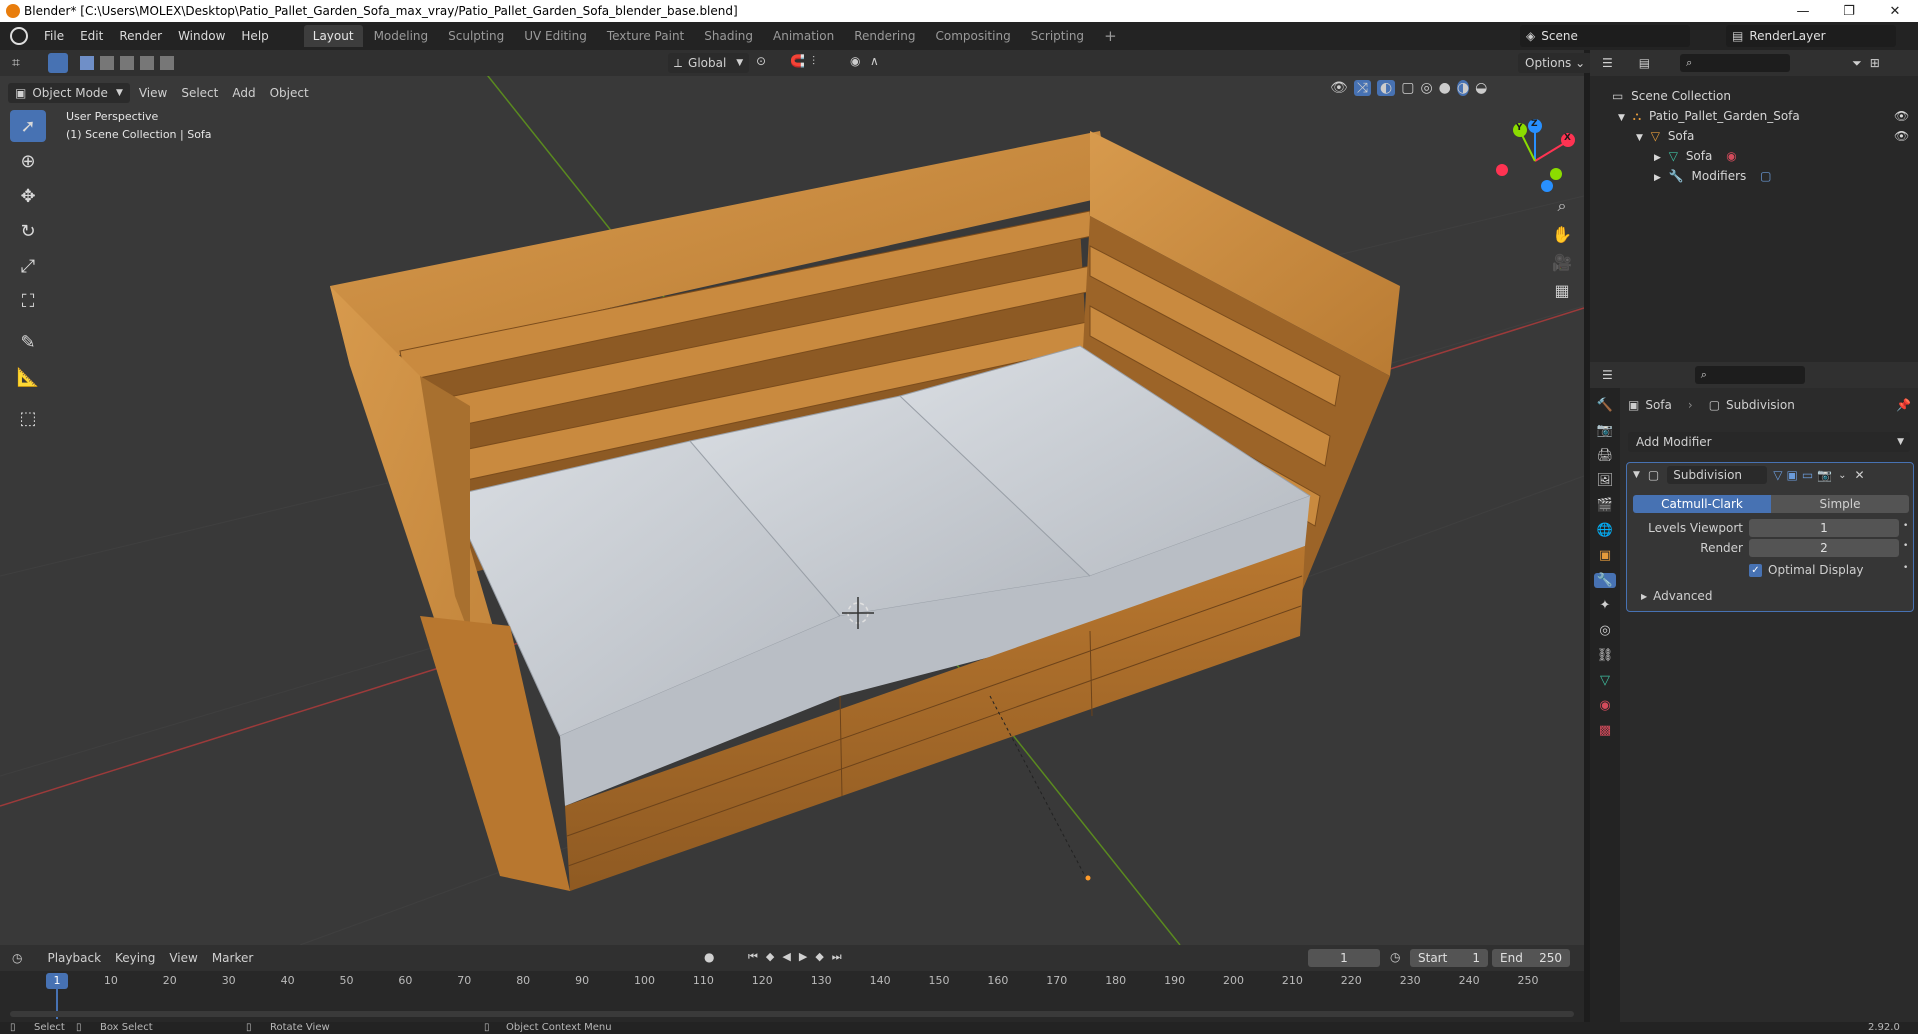 The height and width of the screenshot is (1034, 1918). Describe the element at coordinates (1605, 680) in the screenshot. I see `data-tab-icon: ▽` at that location.